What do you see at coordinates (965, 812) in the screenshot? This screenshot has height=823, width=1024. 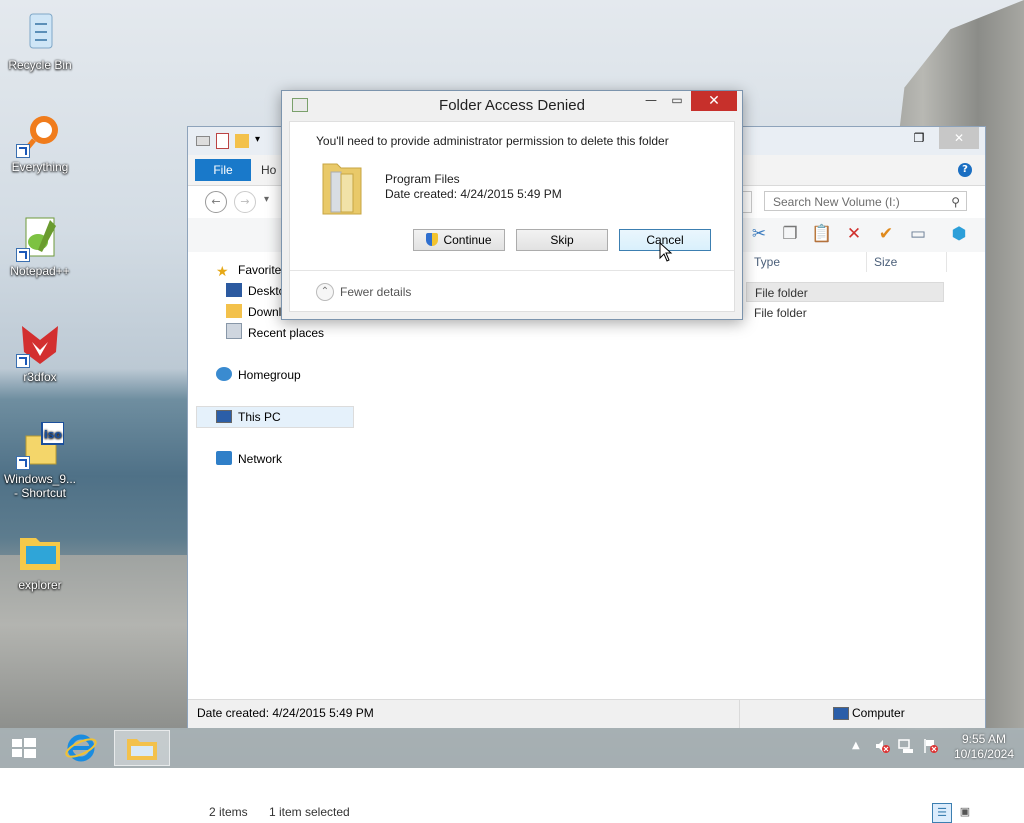 I see `large-icons-view-button: ▣` at bounding box center [965, 812].